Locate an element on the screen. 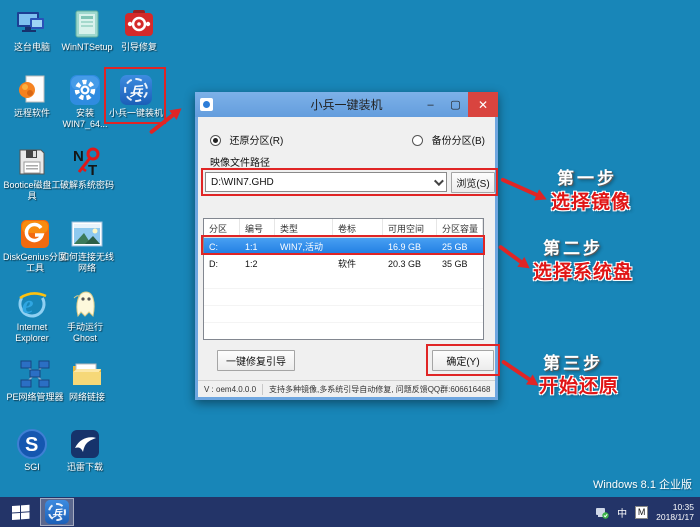 This screenshot has width=700, height=527. status-text: 支持多种镜像,多系统引导自动修复, 问题反馈QQ群:606616468 is located at coordinates (380, 389).